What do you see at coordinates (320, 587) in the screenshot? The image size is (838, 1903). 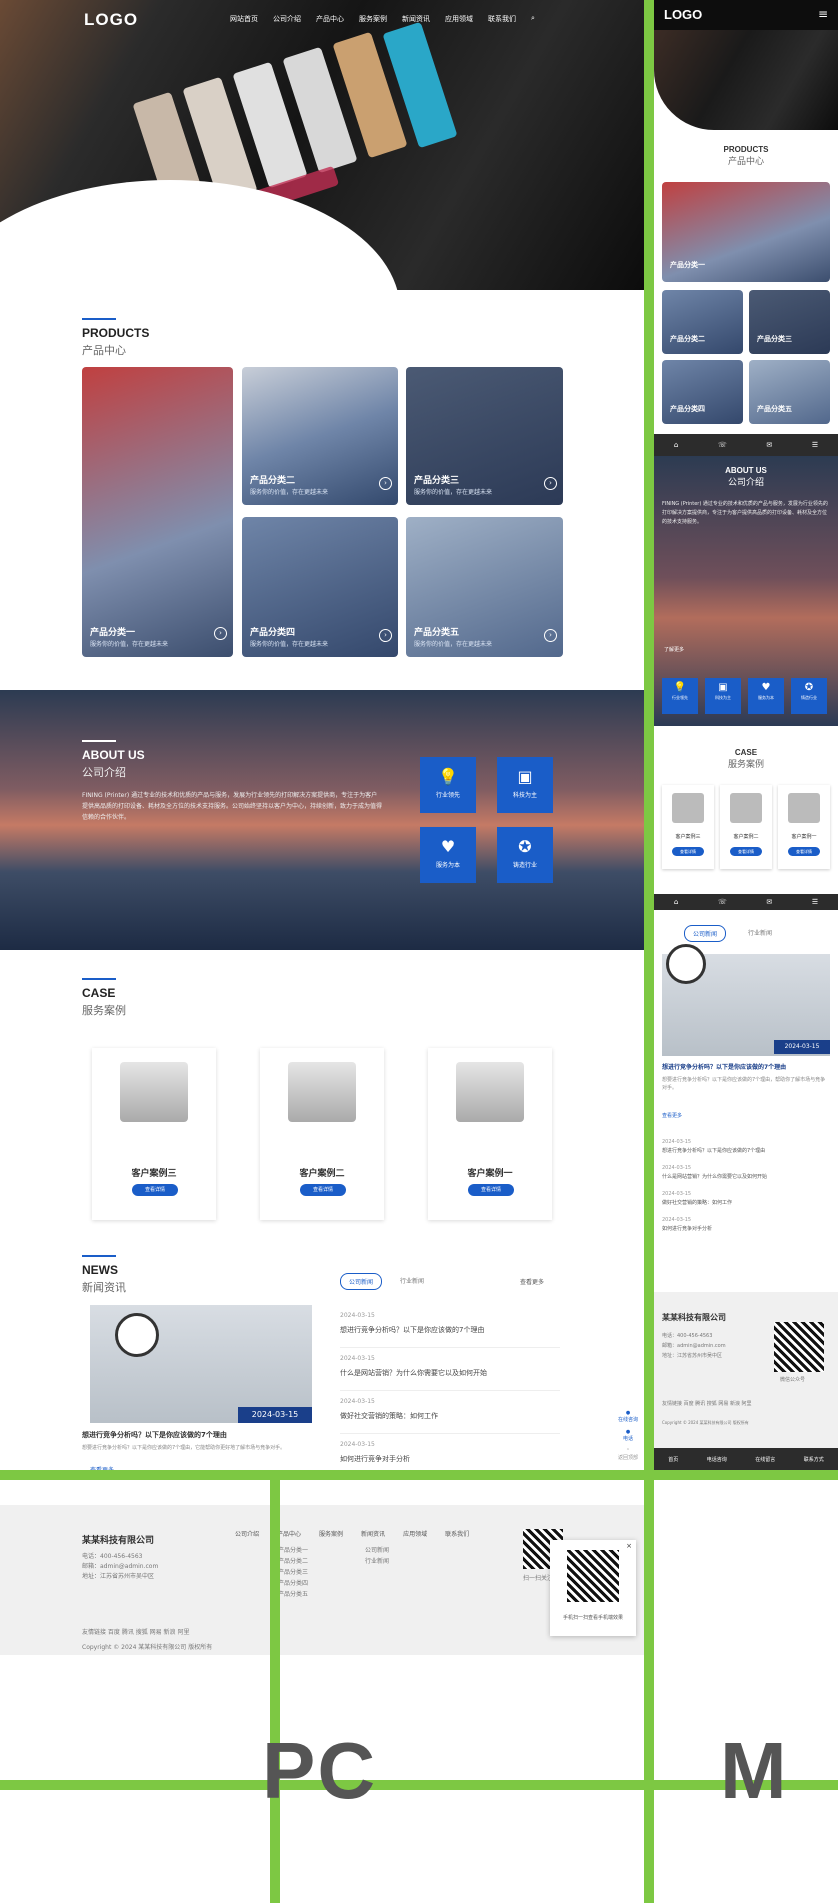 I see `product-card: 产品分类四 服务你的价值，存在更越未来 ›` at bounding box center [320, 587].